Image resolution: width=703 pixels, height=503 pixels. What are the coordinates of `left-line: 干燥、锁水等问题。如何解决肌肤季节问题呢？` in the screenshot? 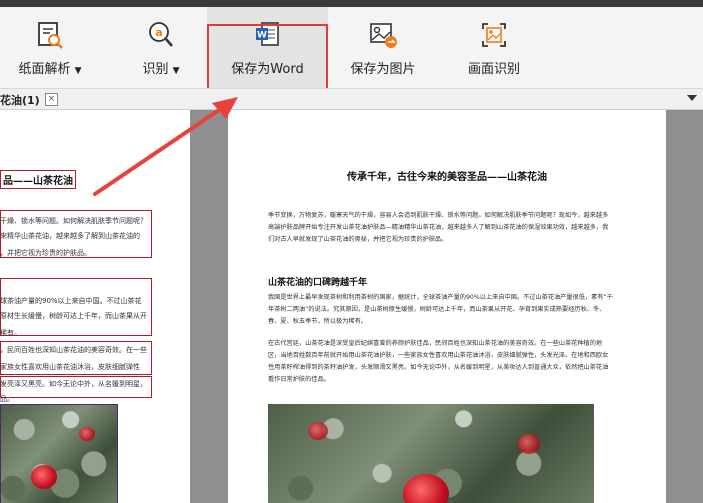 It's located at (73, 221).